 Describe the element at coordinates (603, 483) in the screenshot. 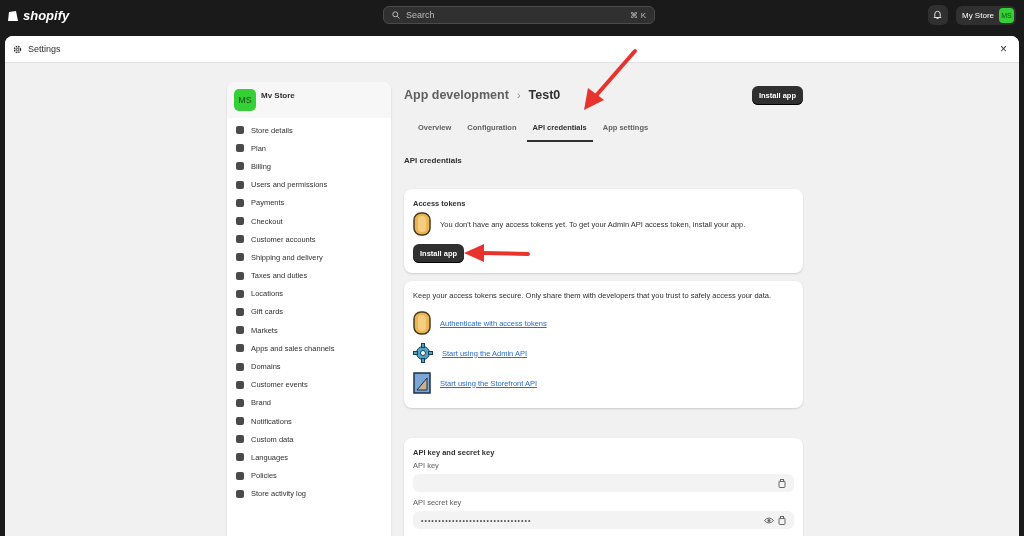

I see `key-field` at that location.